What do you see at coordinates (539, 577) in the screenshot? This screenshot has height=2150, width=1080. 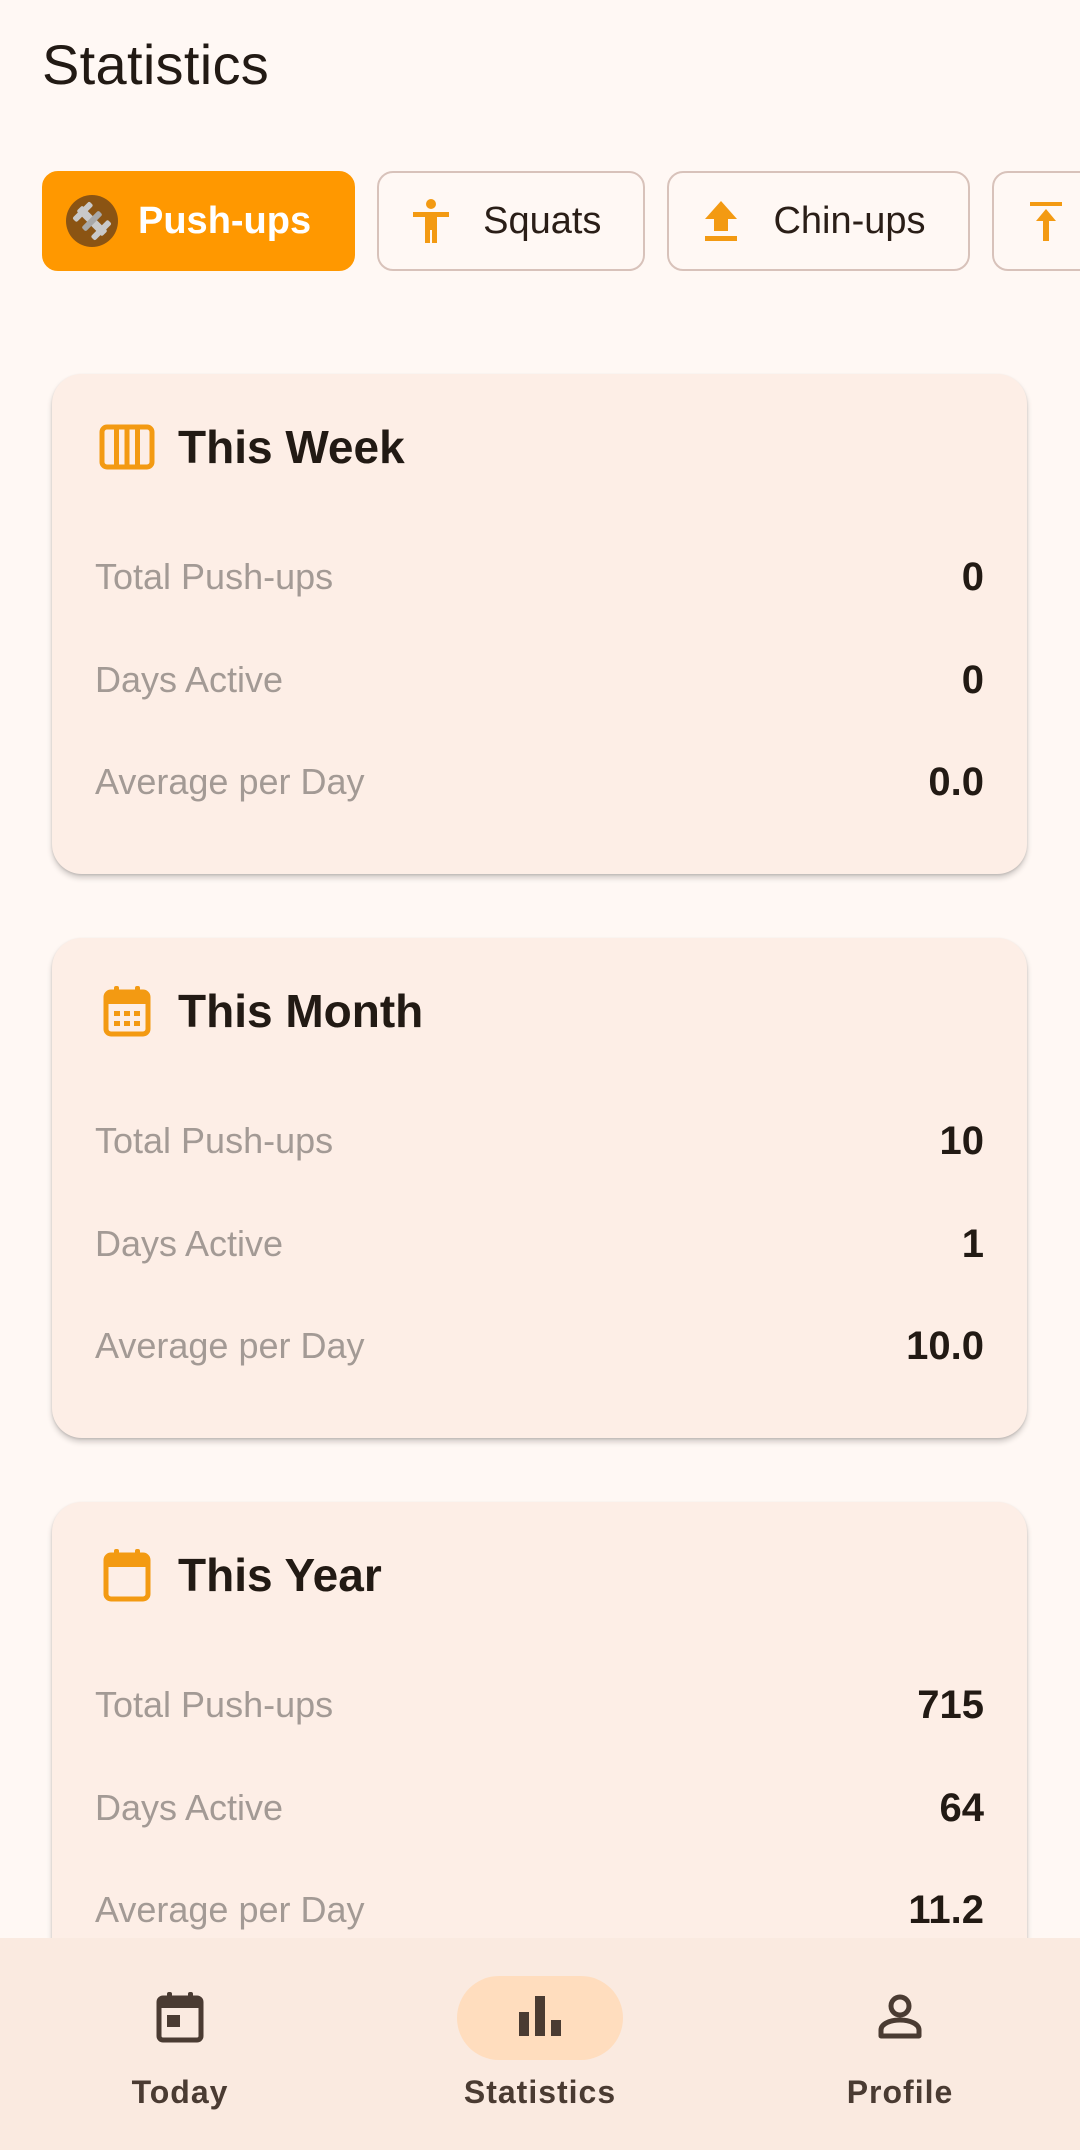 I see `stat-row-total: Total Push-ups 0` at bounding box center [539, 577].